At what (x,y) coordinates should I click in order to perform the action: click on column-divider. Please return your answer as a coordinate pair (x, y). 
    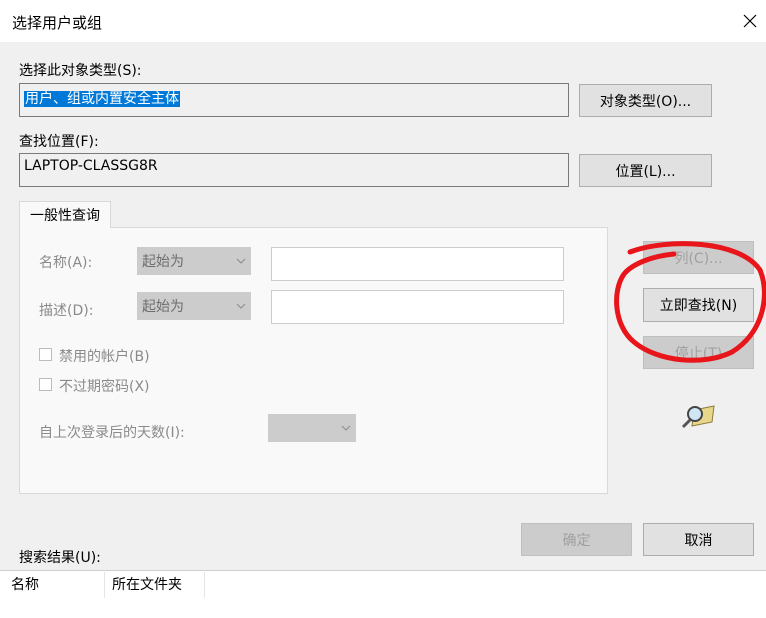
    Looking at the image, I should click on (204, 585).